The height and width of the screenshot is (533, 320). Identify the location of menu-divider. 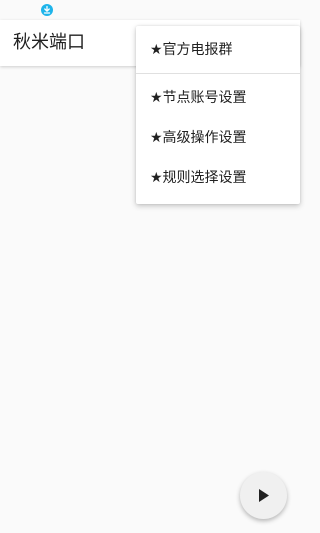
(218, 73).